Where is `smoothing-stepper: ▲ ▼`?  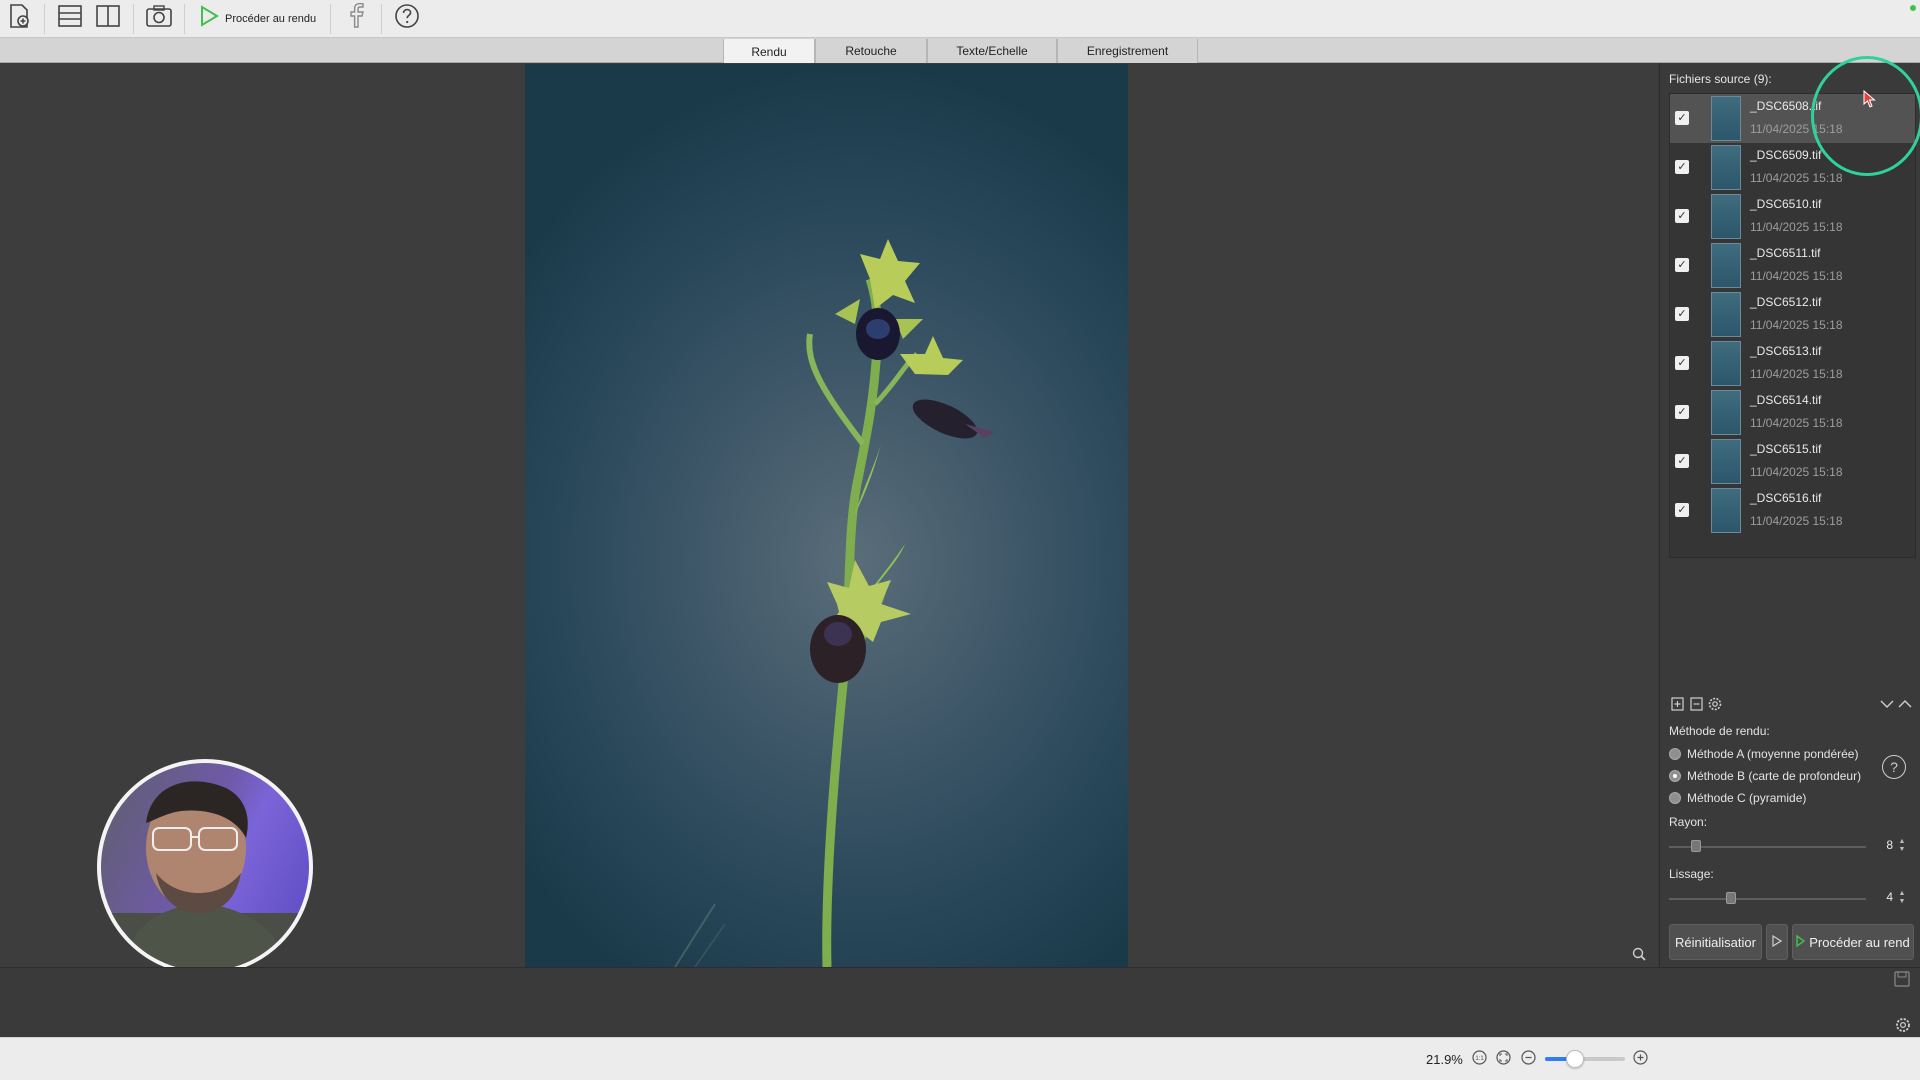
smoothing-stepper: ▲ ▼ is located at coordinates (1902, 898).